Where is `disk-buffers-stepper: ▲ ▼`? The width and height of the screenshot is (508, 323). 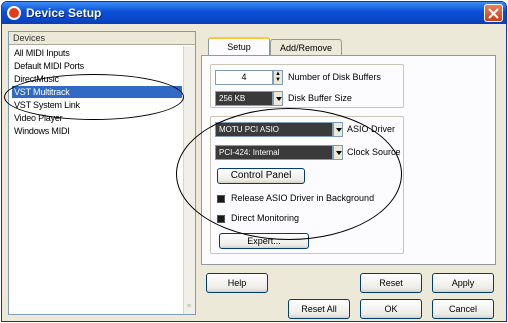
disk-buffers-stepper: ▲ ▼ is located at coordinates (278, 77).